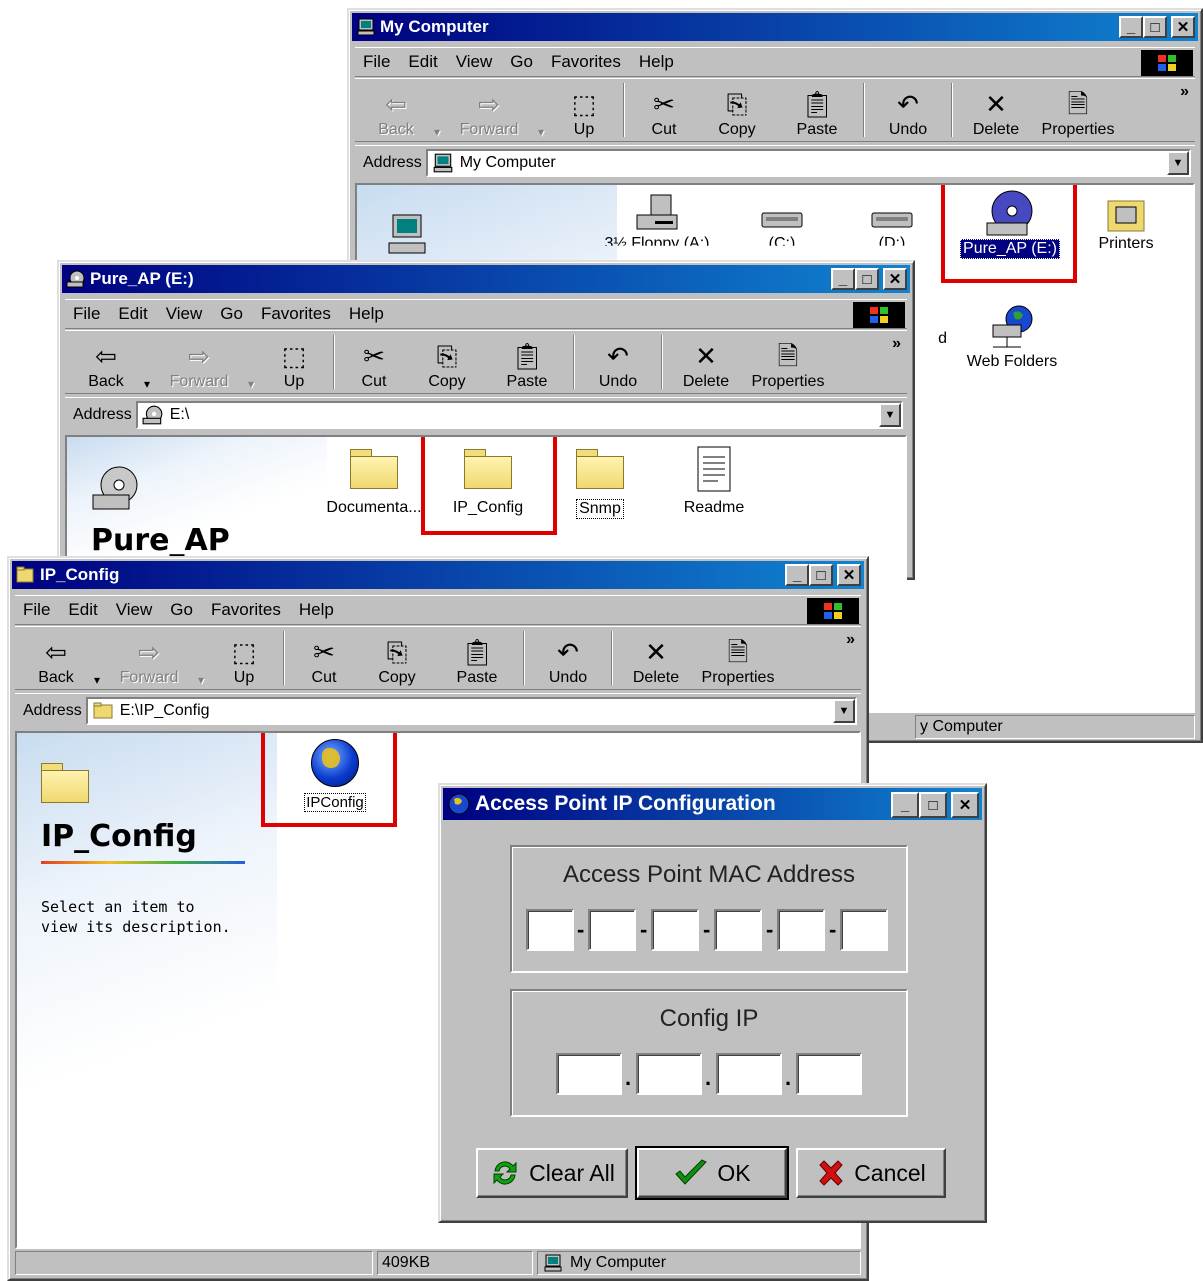 This screenshot has width=1203, height=1281. What do you see at coordinates (438, 575) in the screenshot?
I see `title-bar: IP_Config _ □ ✕` at bounding box center [438, 575].